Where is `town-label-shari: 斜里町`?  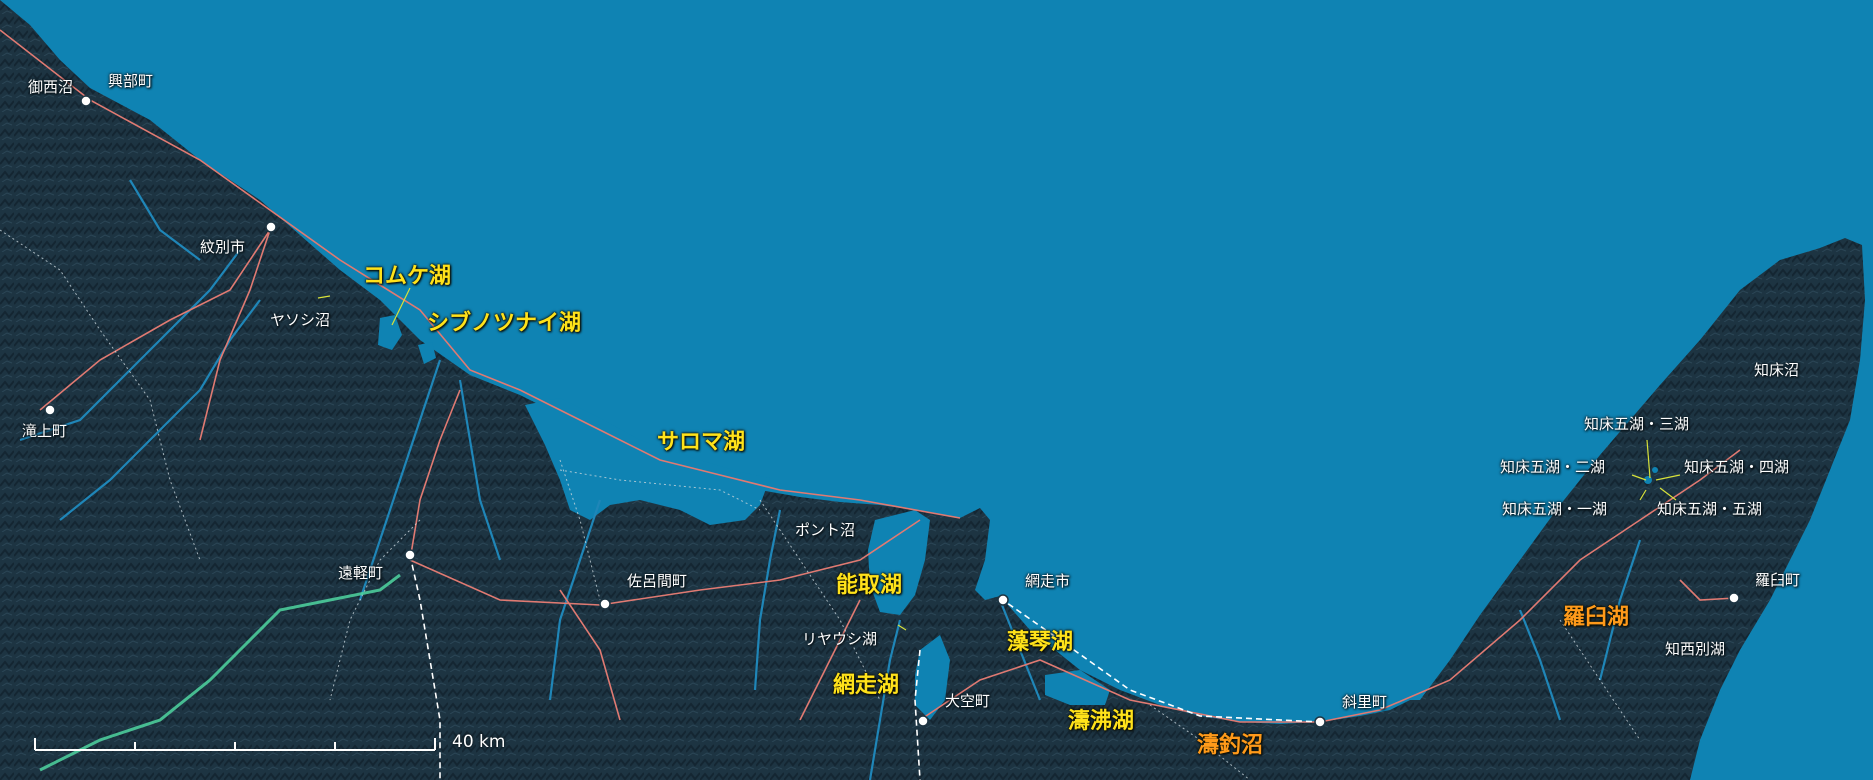
town-label-shari: 斜里町 is located at coordinates (1365, 702).